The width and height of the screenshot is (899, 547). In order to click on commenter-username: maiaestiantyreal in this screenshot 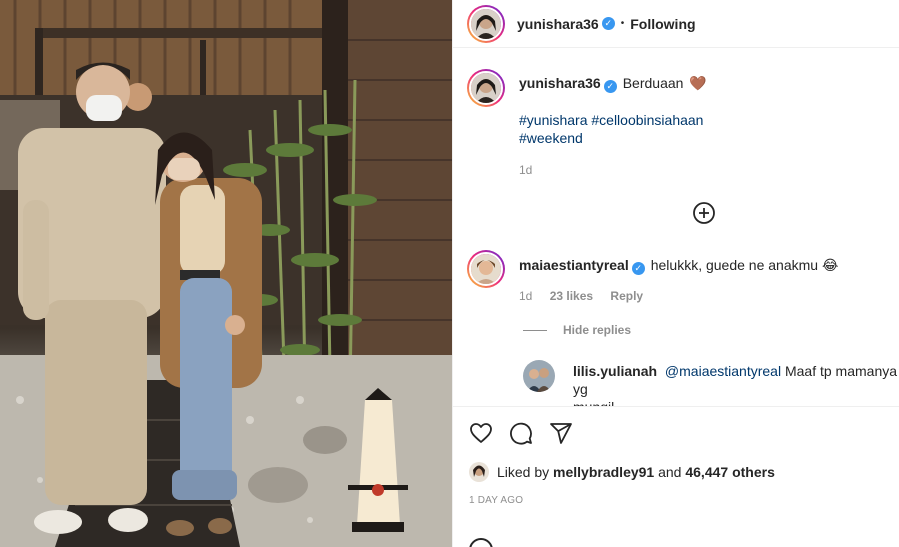, I will do `click(574, 265)`.